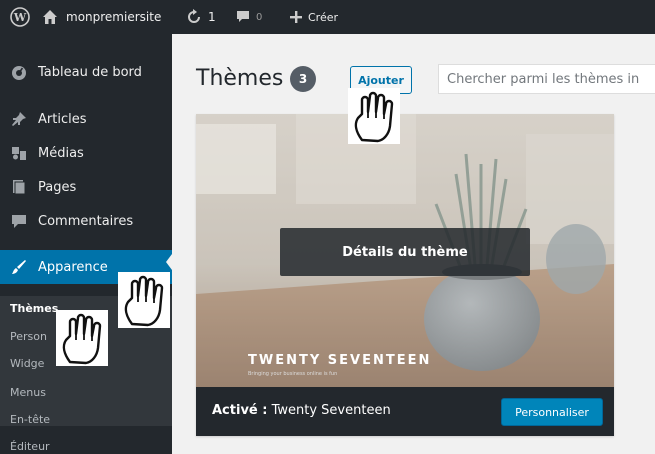  I want to click on sidebar-item-pages: Pages, so click(86, 187).